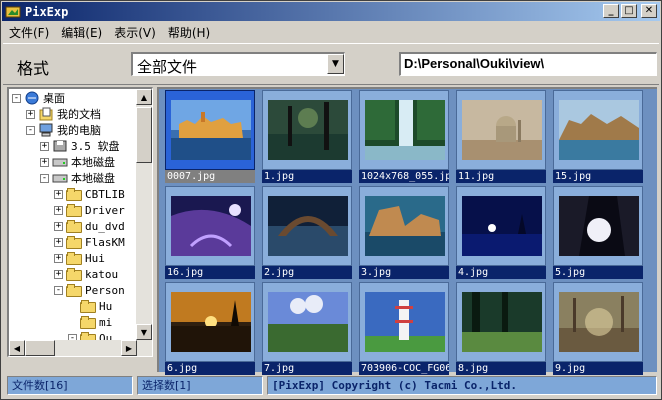  What do you see at coordinates (528, 64) in the screenshot?
I see `path-input: D:\Personal\Ouki\view\` at bounding box center [528, 64].